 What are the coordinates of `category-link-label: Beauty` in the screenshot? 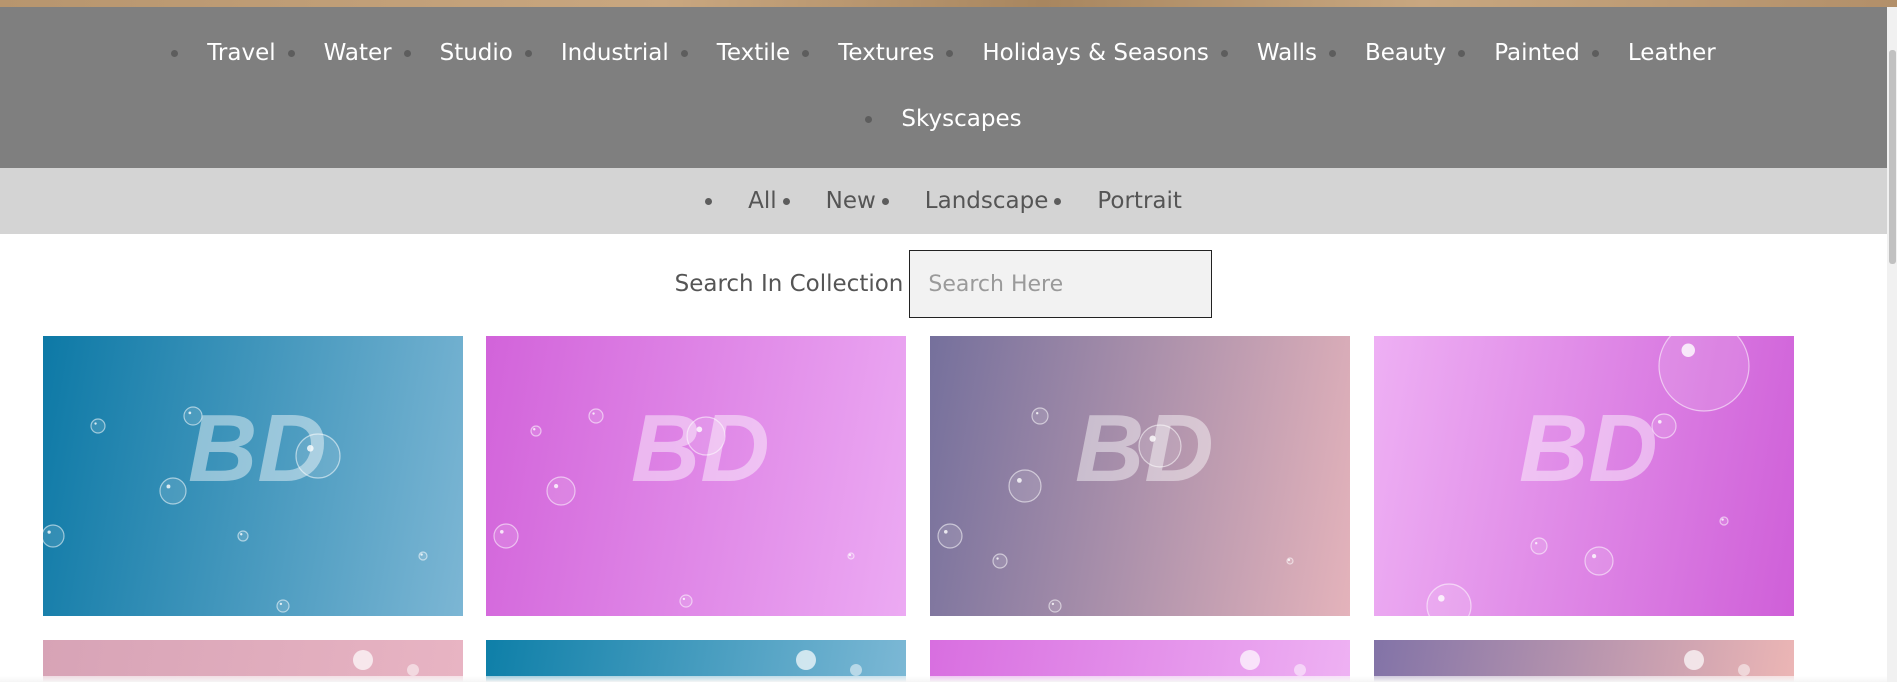 It's located at (1405, 53).